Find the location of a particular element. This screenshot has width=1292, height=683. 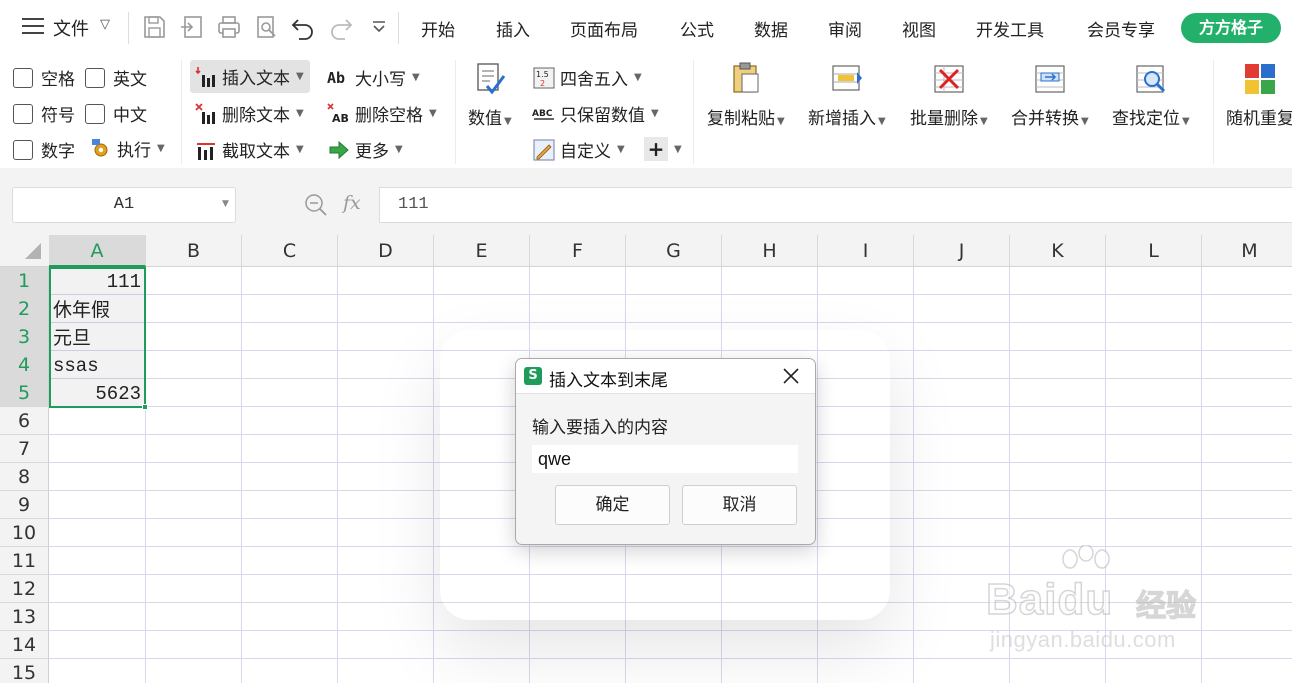

file-menu: 文件 is located at coordinates (71, 28).